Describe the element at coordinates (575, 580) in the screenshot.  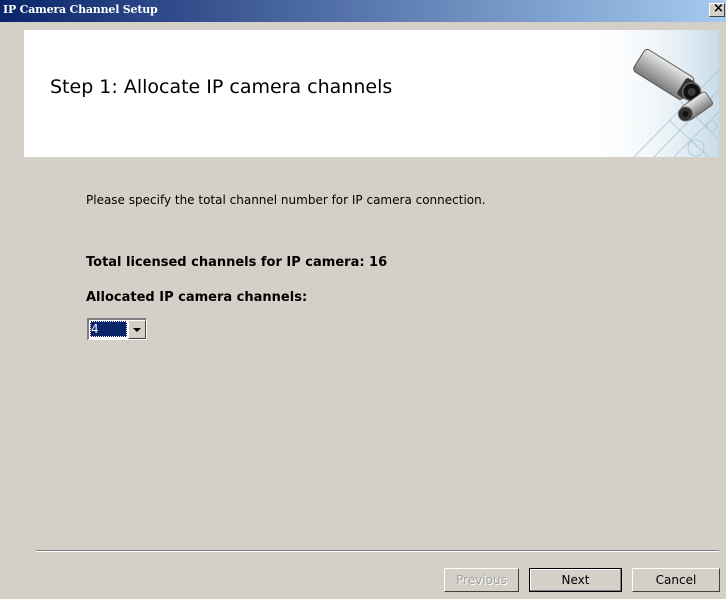
I see `next-button: Next` at that location.